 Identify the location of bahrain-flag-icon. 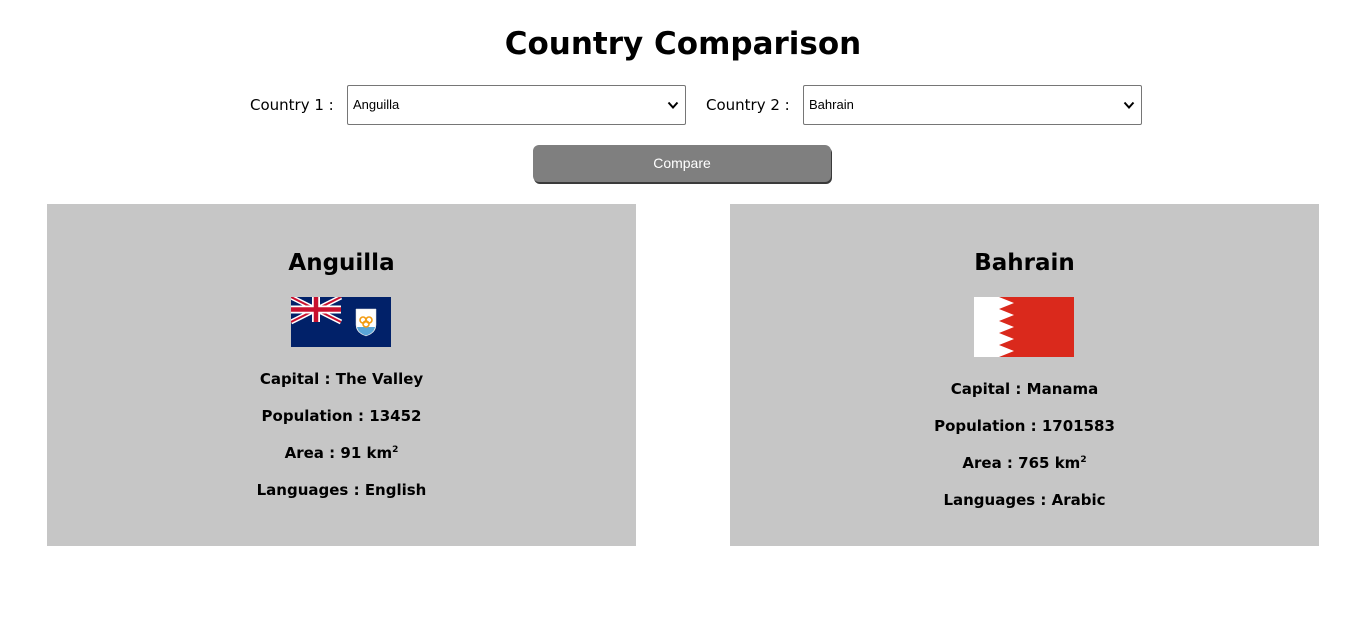
(1024, 327).